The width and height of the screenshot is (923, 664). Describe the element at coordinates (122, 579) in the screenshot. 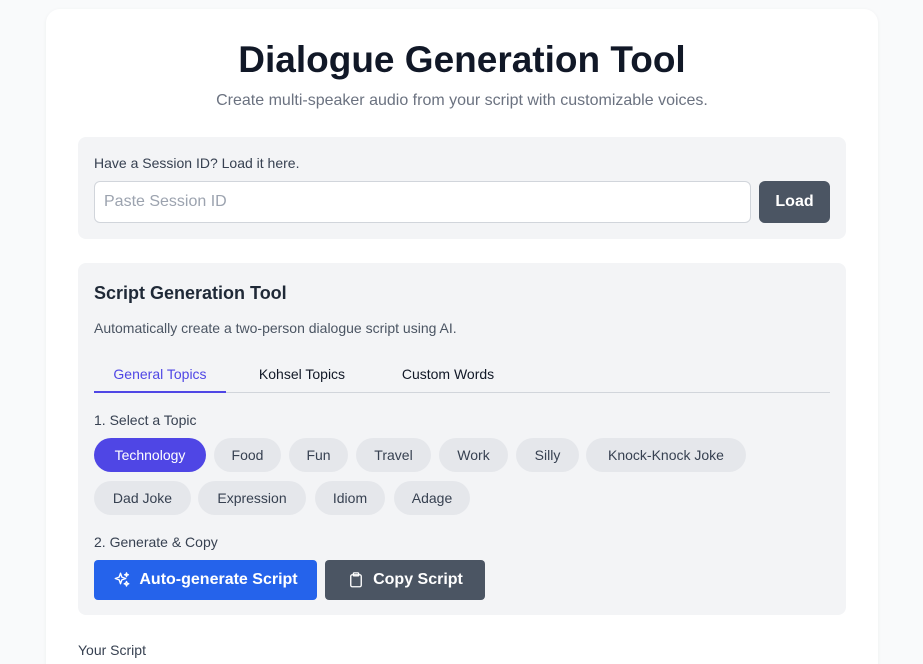

I see `sparkles-icon` at that location.